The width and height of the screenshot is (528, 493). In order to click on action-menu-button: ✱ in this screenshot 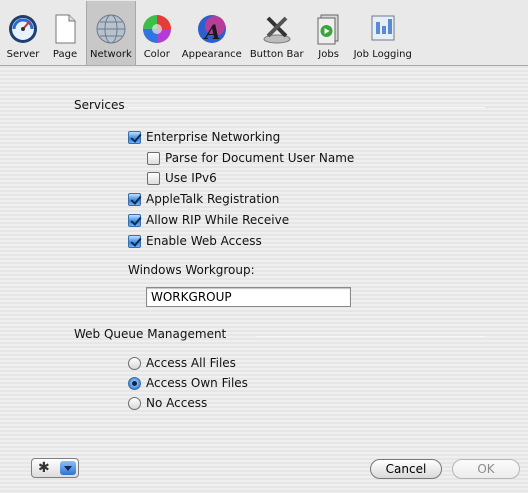, I will do `click(55, 468)`.